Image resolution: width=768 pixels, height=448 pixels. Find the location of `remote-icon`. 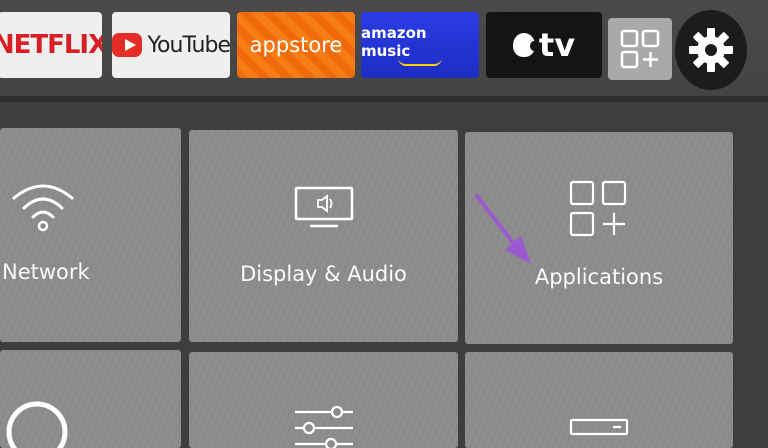

remote-icon is located at coordinates (37, 424).